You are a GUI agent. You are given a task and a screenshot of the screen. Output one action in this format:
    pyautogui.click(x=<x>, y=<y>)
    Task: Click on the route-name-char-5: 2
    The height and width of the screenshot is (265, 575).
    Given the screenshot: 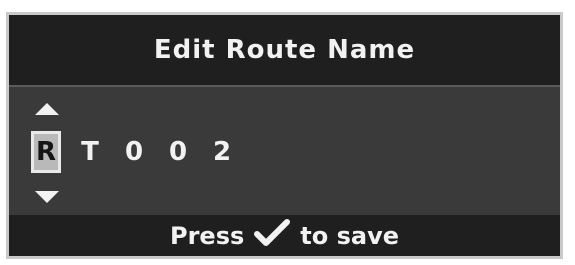 What is the action you would take?
    pyautogui.click(x=222, y=152)
    